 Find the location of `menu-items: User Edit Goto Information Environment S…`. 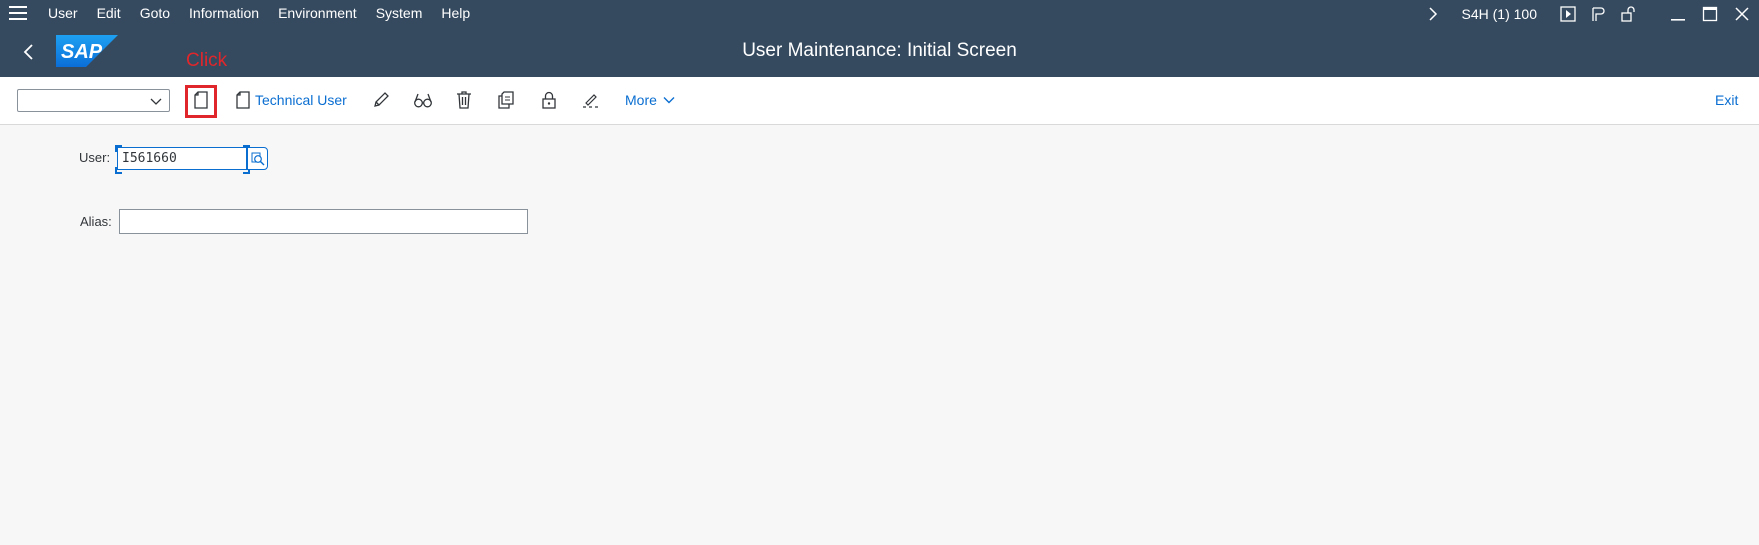

menu-items: User Edit Goto Information Environment S… is located at coordinates (268, 13).